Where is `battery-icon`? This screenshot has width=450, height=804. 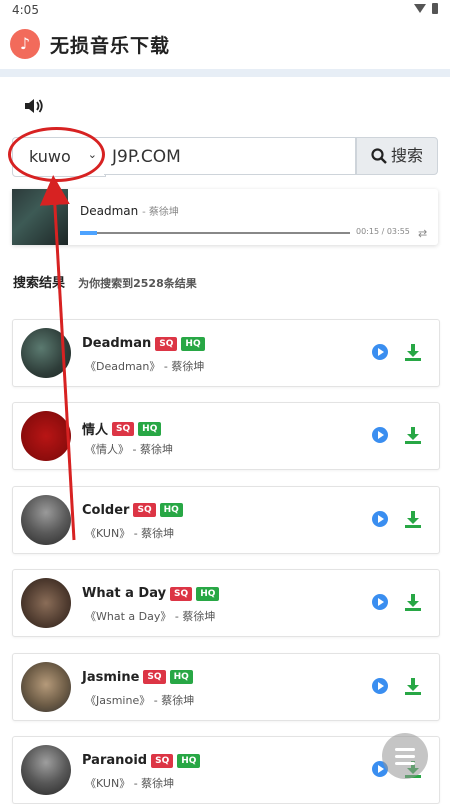
battery-icon is located at coordinates (435, 8).